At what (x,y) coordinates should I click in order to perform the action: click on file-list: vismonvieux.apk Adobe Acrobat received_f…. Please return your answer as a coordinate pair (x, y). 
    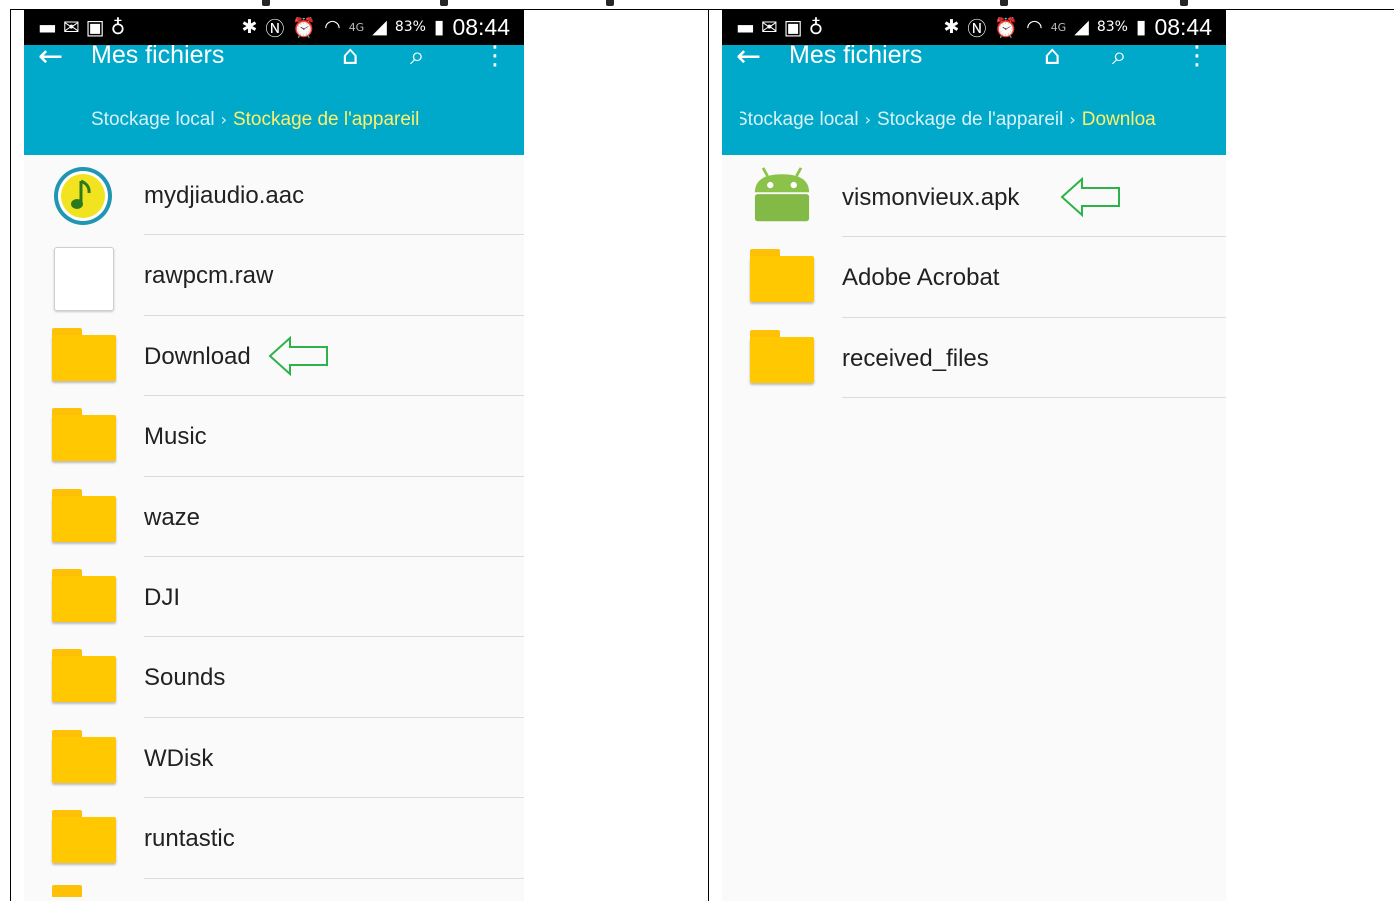
    Looking at the image, I should click on (974, 278).